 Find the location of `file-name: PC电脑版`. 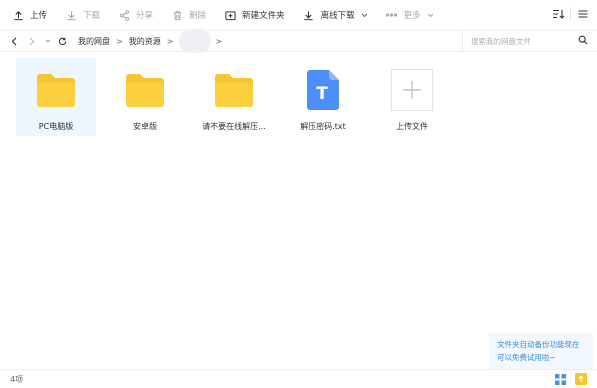

file-name: PC电脑版 is located at coordinates (56, 126).